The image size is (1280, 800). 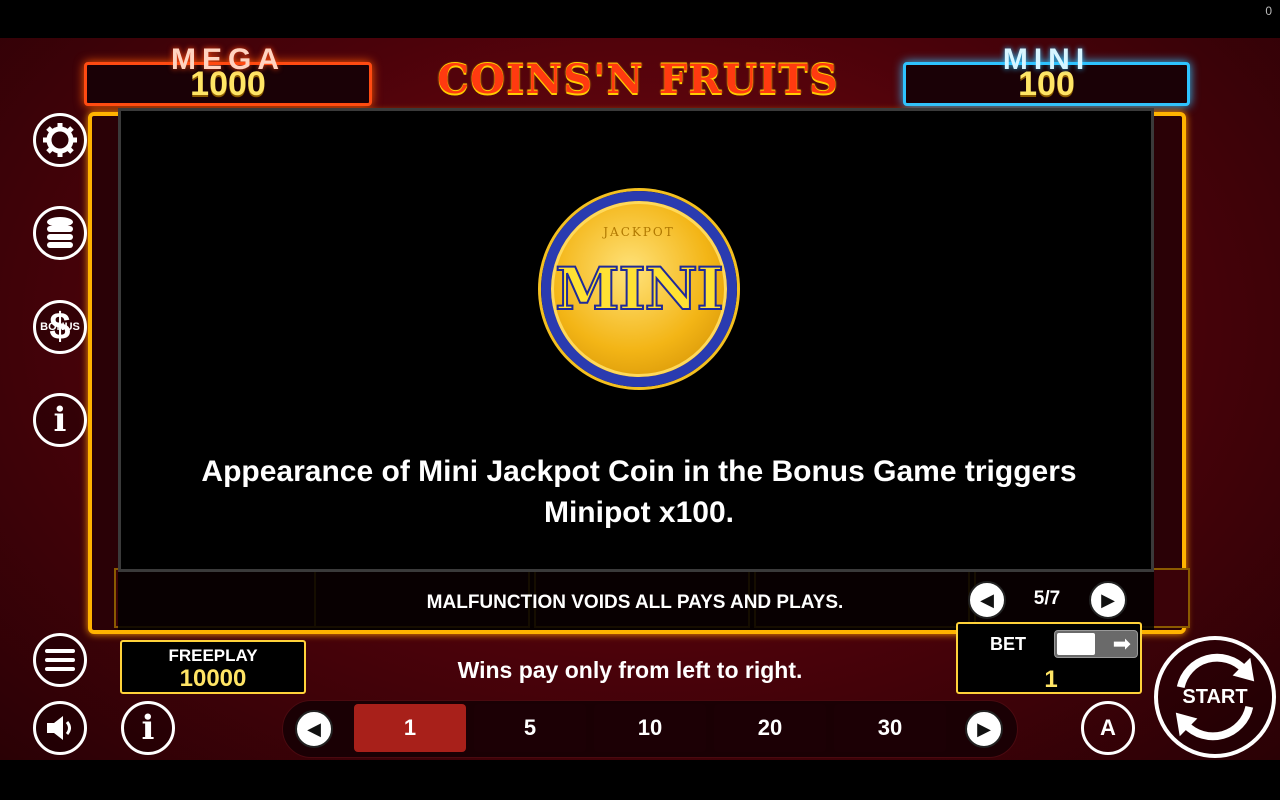 I want to click on line-option-10: 10, so click(x=650, y=728).